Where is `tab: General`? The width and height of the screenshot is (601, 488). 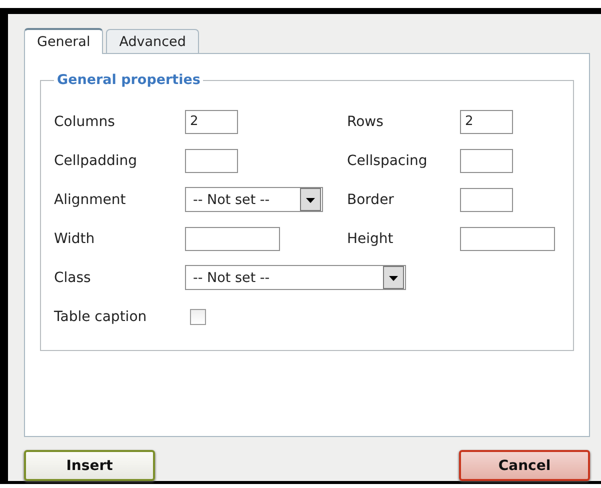
tab: General is located at coordinates (64, 41).